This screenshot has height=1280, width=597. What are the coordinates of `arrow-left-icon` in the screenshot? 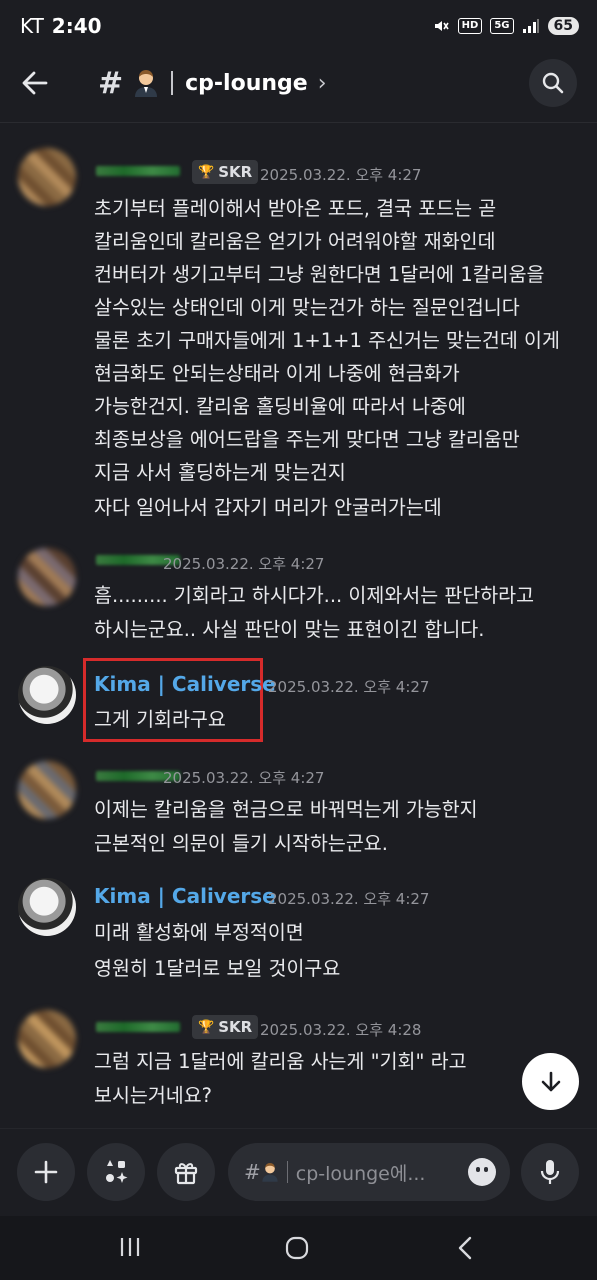 It's located at (35, 83).